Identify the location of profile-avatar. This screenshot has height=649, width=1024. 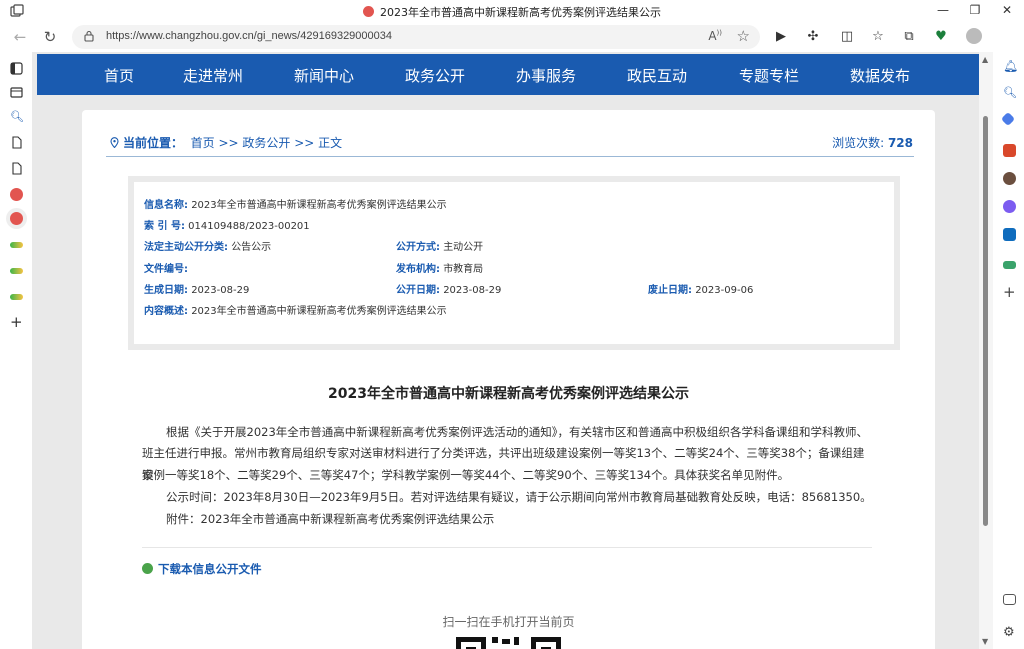
(974, 36).